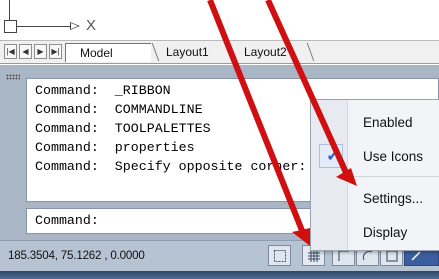 The image size is (439, 279). What do you see at coordinates (193, 52) in the screenshot?
I see `tab-layout1: Layout1` at bounding box center [193, 52].